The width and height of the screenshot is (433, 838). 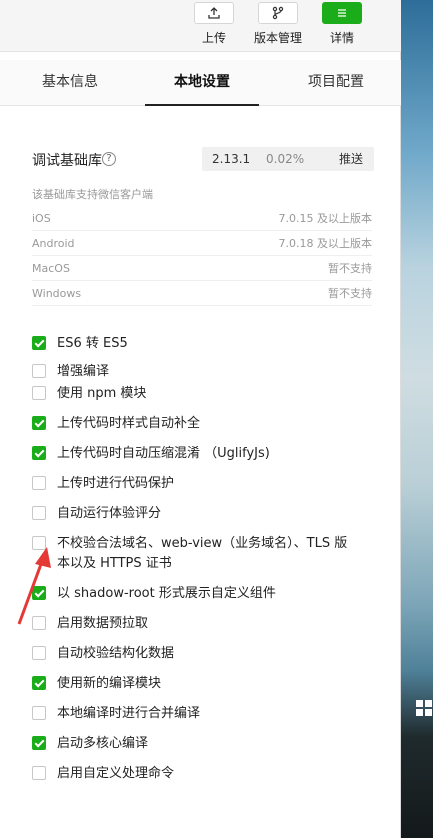 I want to click on version-value: 2.13.1, so click(x=231, y=159).